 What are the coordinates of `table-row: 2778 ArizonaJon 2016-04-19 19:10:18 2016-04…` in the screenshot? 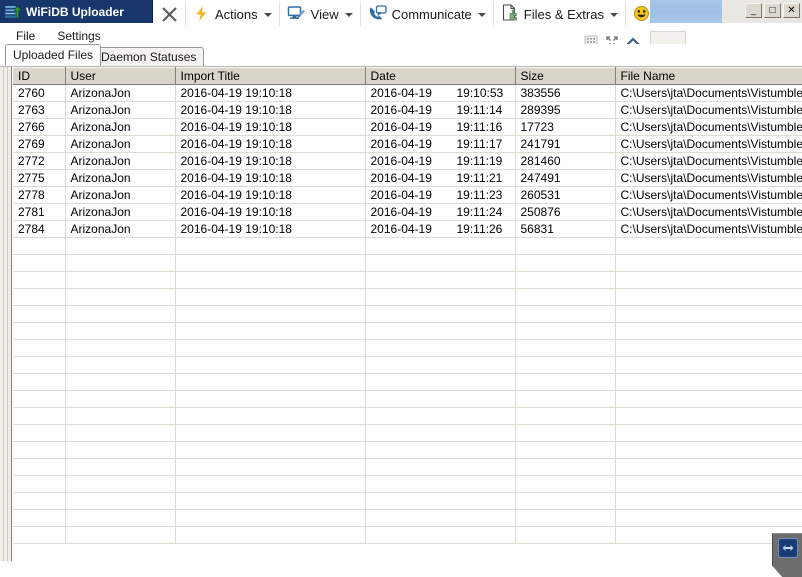 It's located at (407, 195).